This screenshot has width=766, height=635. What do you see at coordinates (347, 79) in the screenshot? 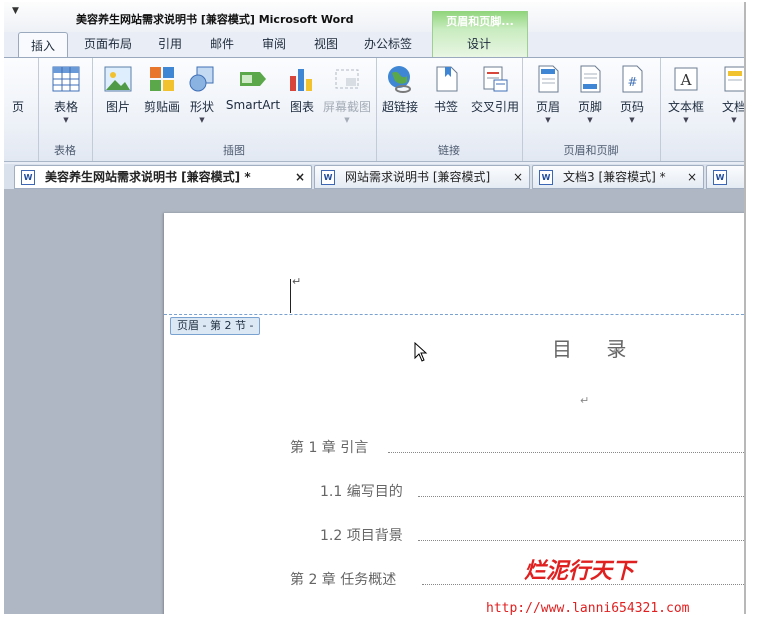
I see `screenshot-icon` at bounding box center [347, 79].